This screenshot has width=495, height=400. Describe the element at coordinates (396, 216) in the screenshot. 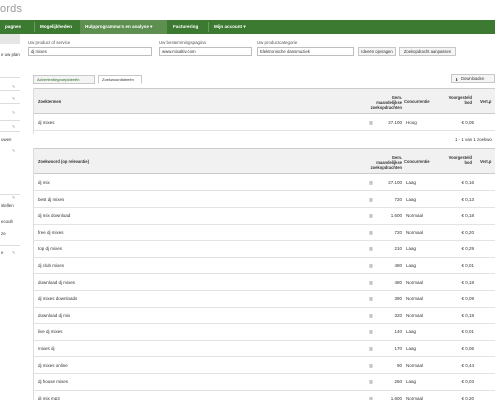

I see `searches-cell: 1.600` at that location.